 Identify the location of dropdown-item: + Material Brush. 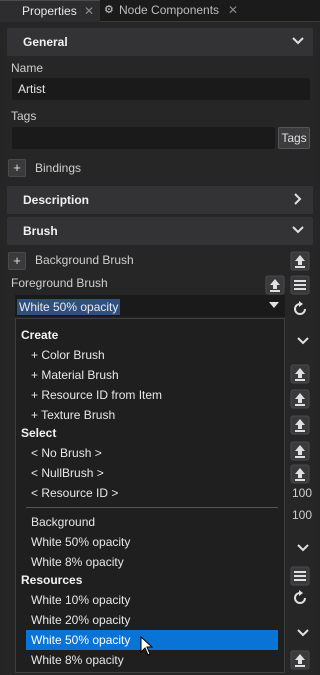
(150, 375).